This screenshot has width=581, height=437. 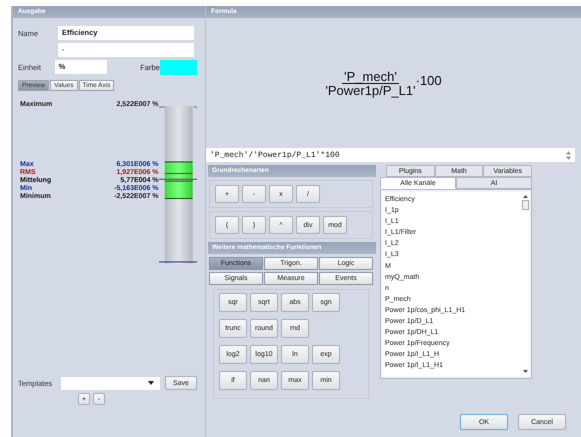 I want to click on color-swatch, so click(x=178, y=67).